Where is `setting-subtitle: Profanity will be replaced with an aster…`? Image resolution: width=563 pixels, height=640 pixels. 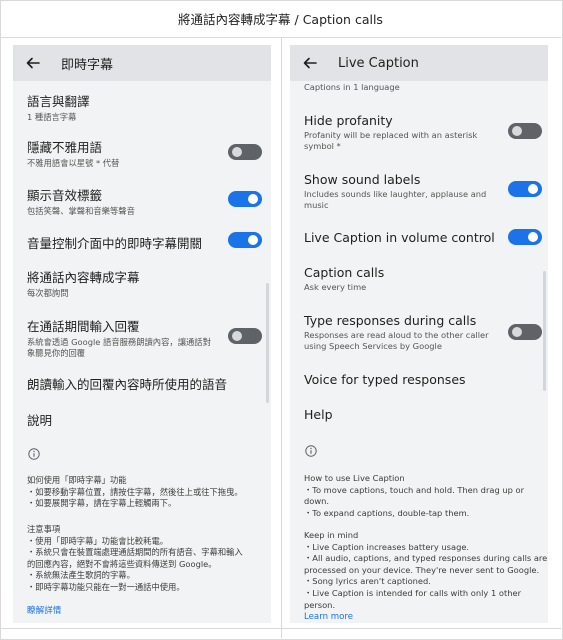
setting-subtitle: Profanity will be replaced with an aster… is located at coordinates (391, 135).